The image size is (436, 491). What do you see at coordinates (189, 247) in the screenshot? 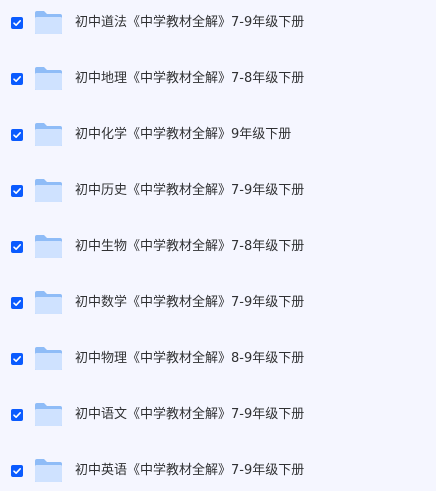
I see `file-name: 初中生物《中学教材全解》7-8年级下册` at bounding box center [189, 247].